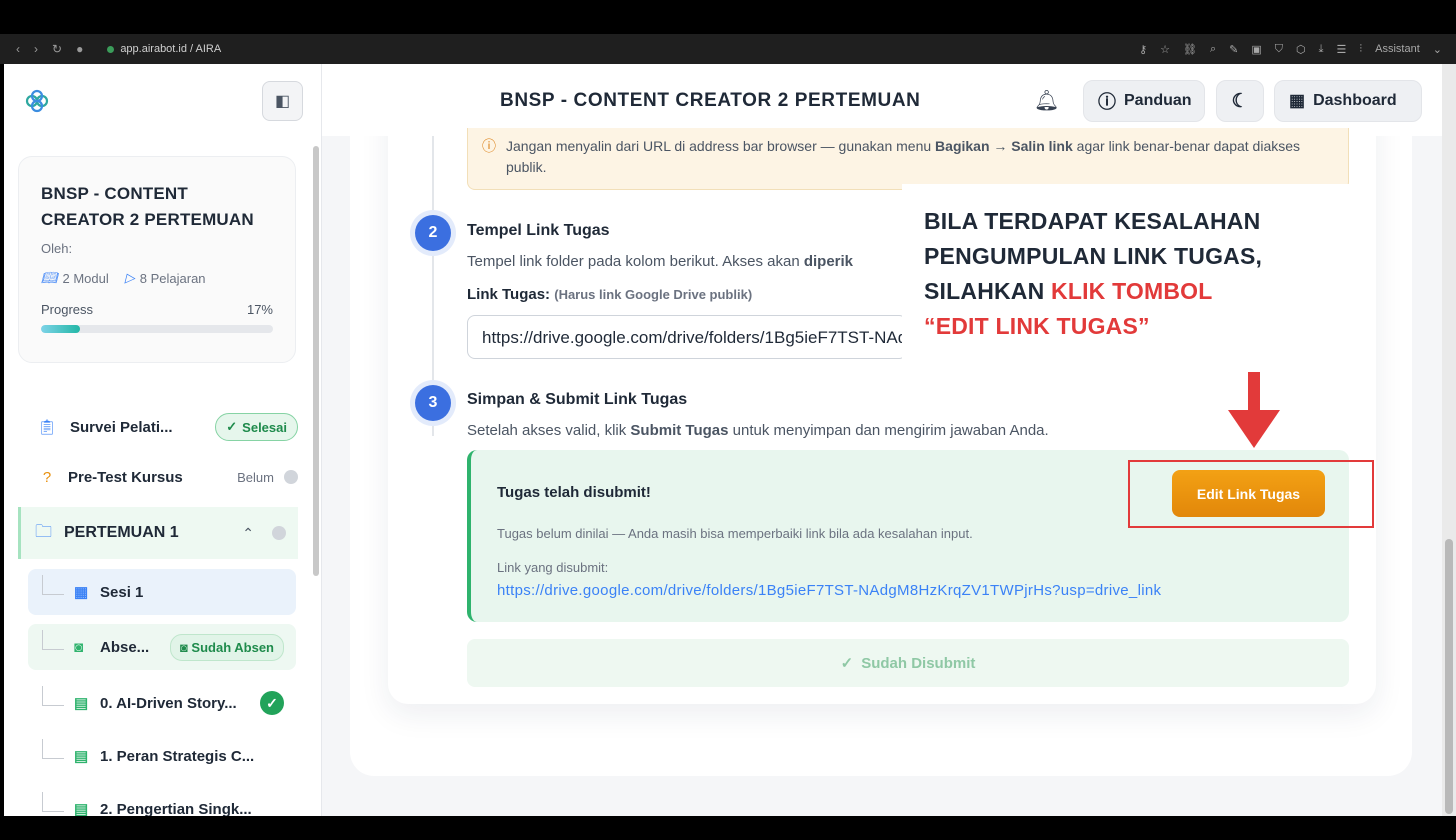  What do you see at coordinates (1190, 49) in the screenshot?
I see `link-icon: ⛓` at bounding box center [1190, 49].